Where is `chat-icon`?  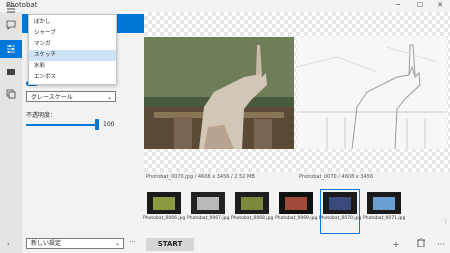
chat-icon is located at coordinates (11, 25).